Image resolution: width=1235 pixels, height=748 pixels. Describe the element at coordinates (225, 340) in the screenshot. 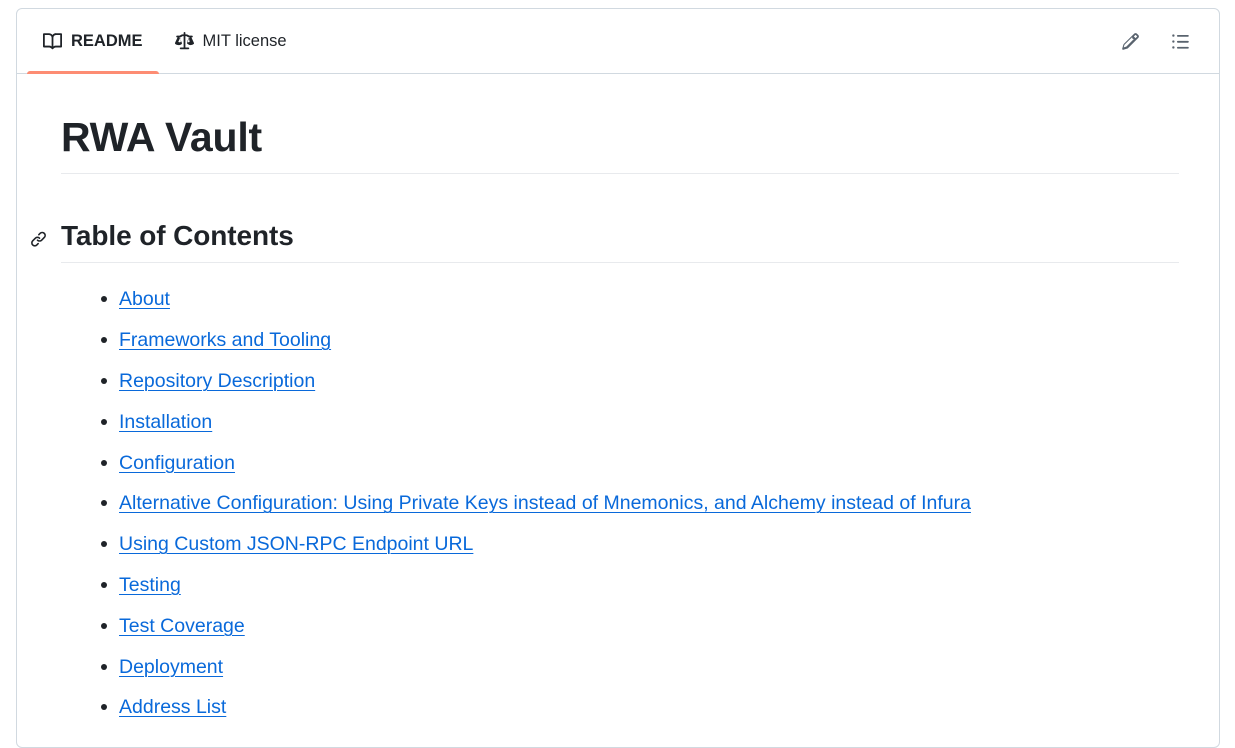

I see `toc-link-frameworks-and-tooling: Frameworks and Tooling` at that location.